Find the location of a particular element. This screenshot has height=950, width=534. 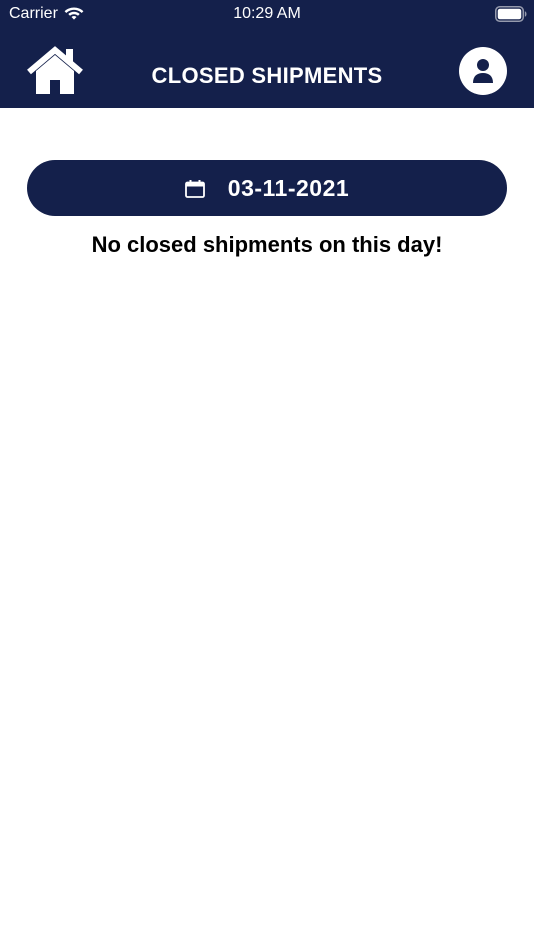

status-time: 10:29 AM is located at coordinates (267, 13).